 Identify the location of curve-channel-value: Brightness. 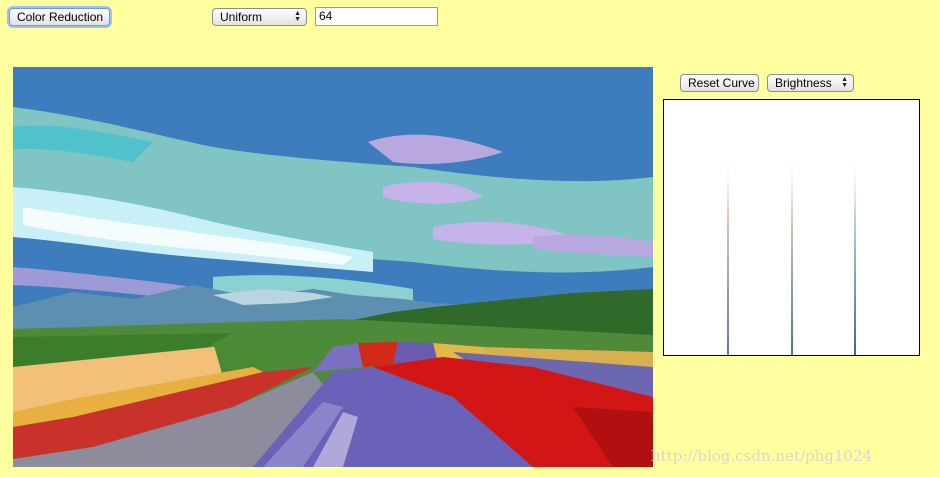
(803, 83).